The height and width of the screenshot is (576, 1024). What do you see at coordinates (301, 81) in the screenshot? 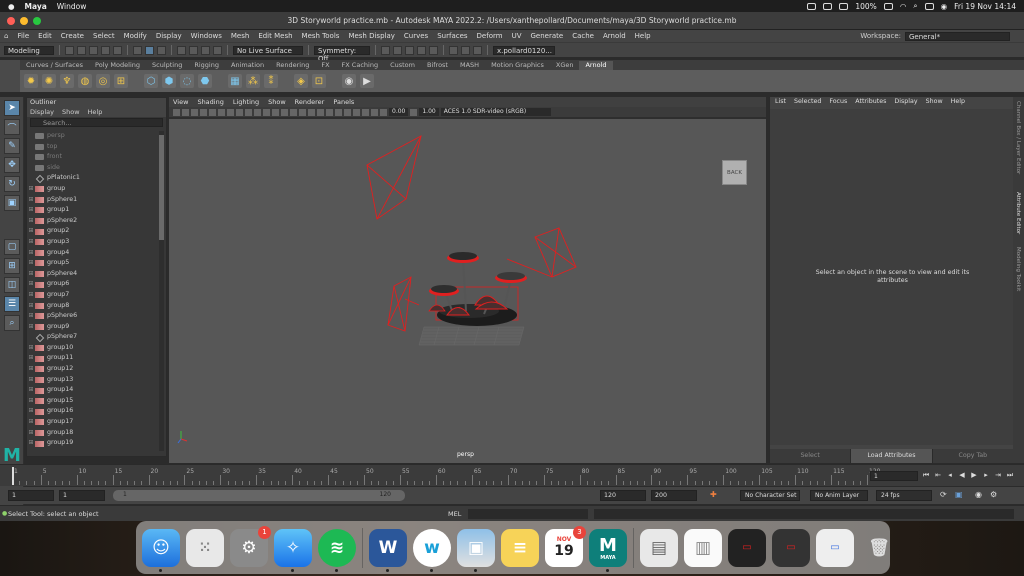
I see `material-icon: ◈` at bounding box center [301, 81].